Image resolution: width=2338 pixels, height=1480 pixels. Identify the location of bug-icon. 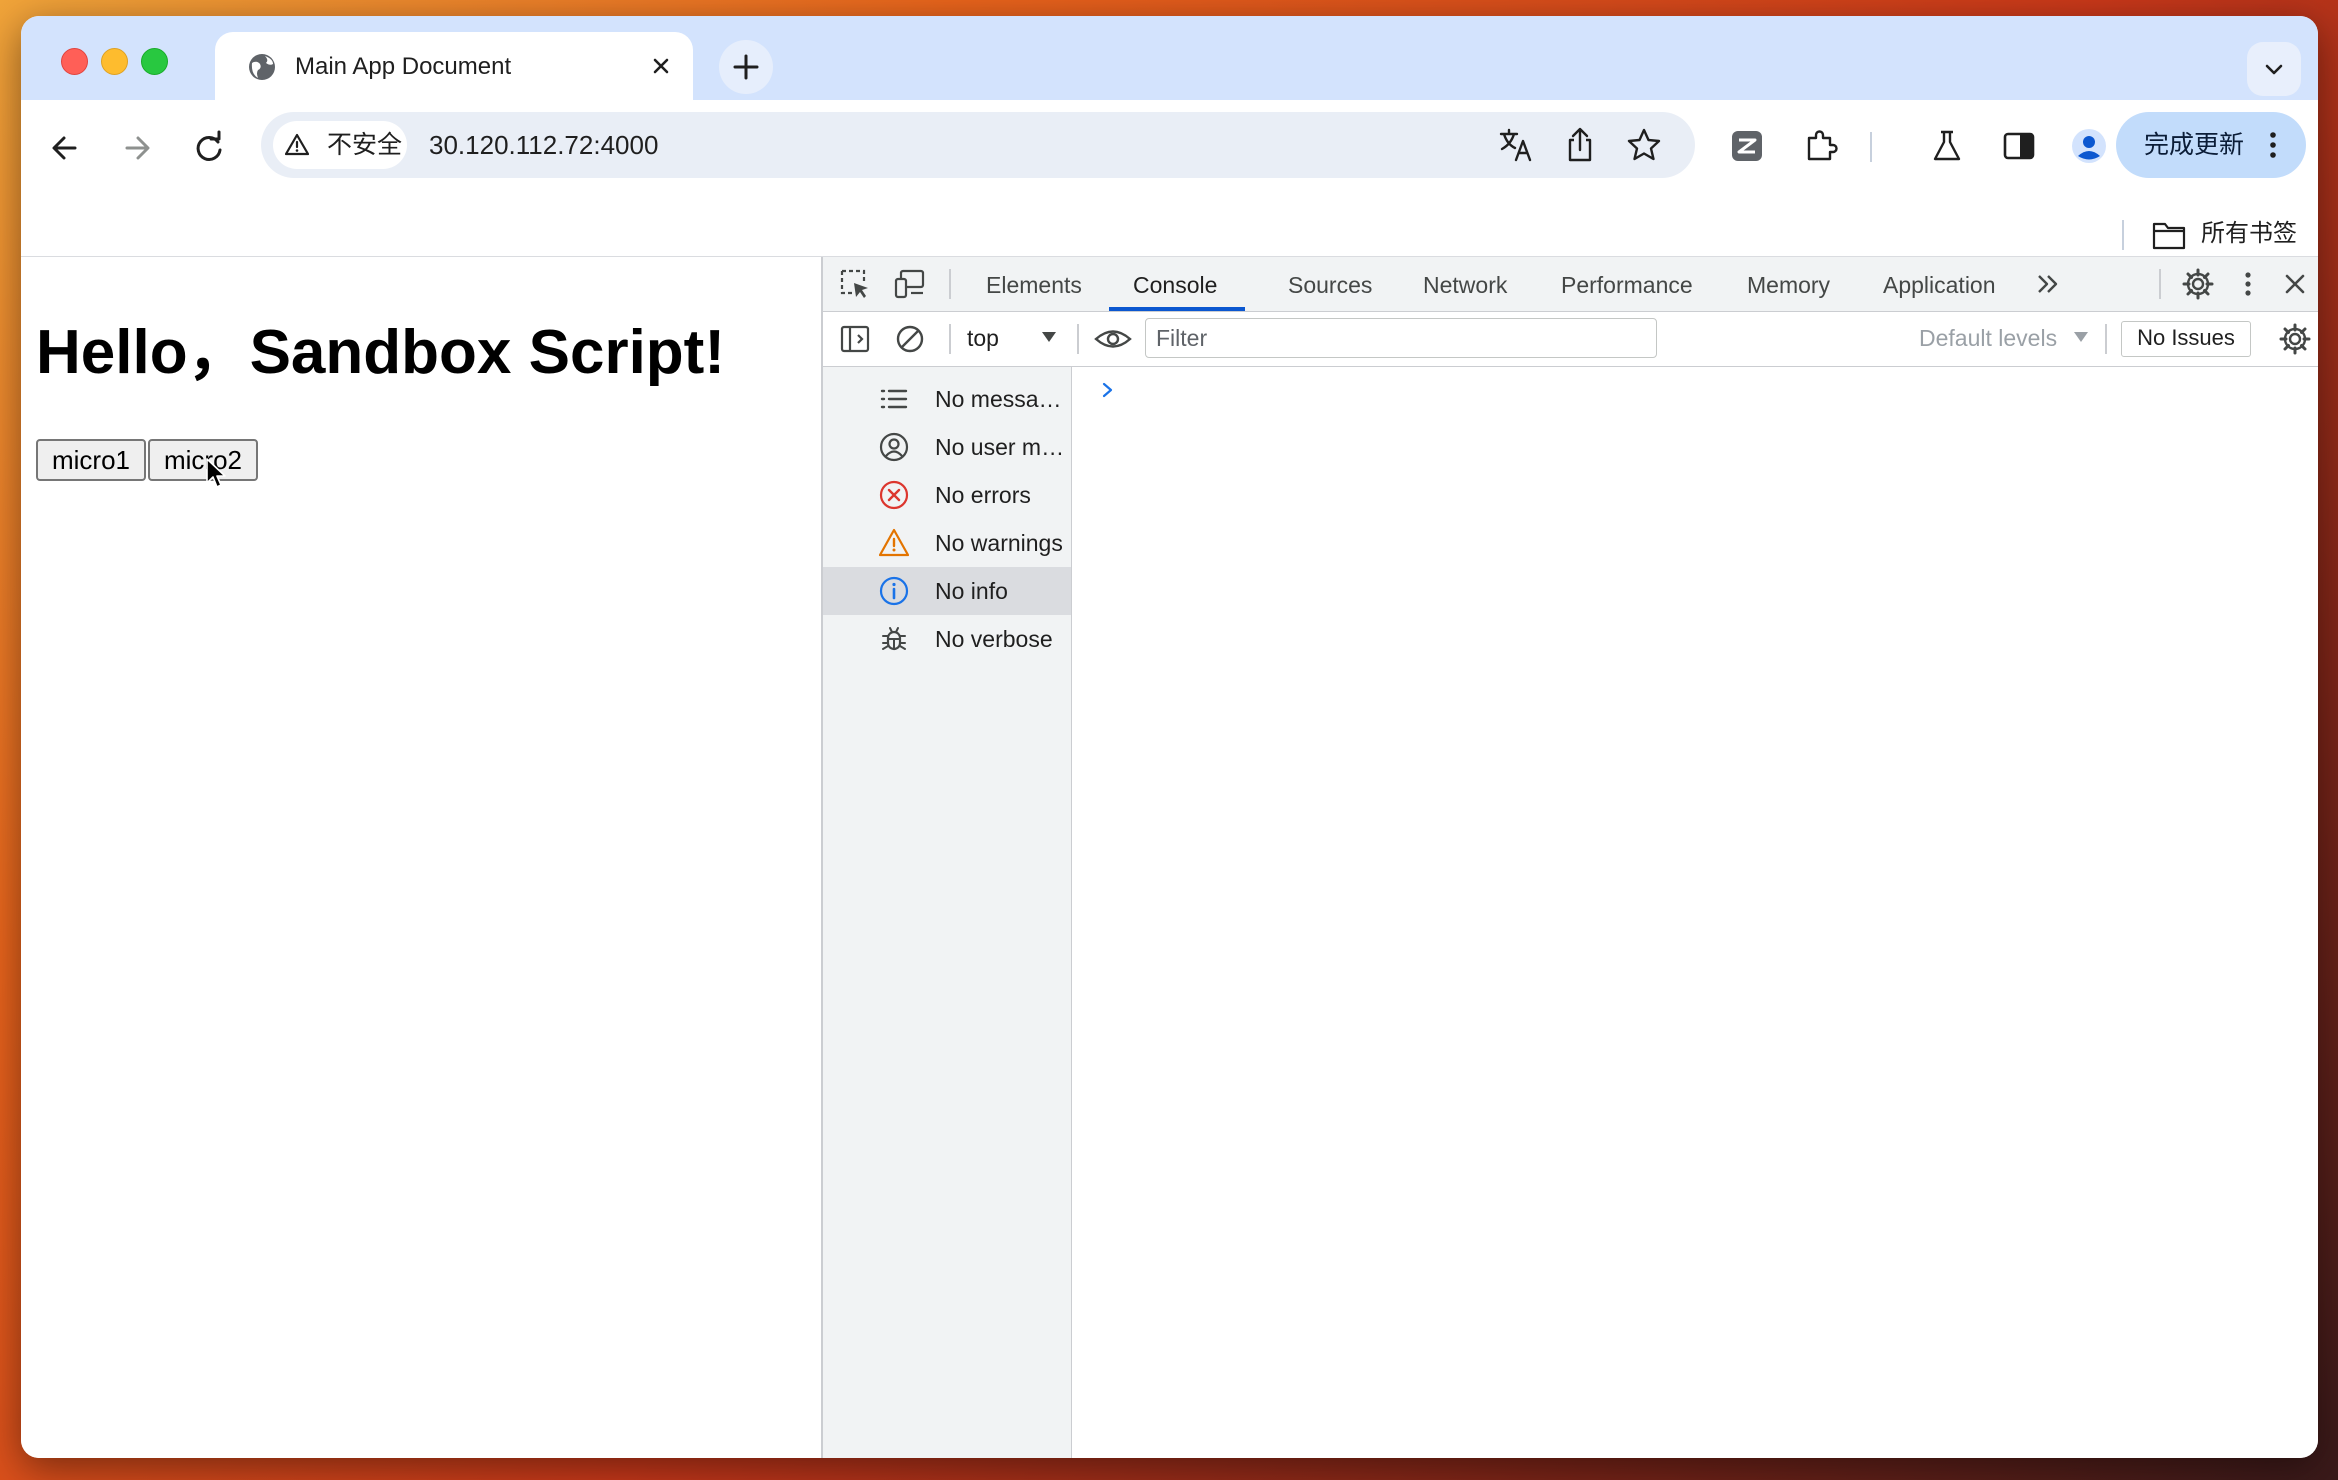
(894, 639).